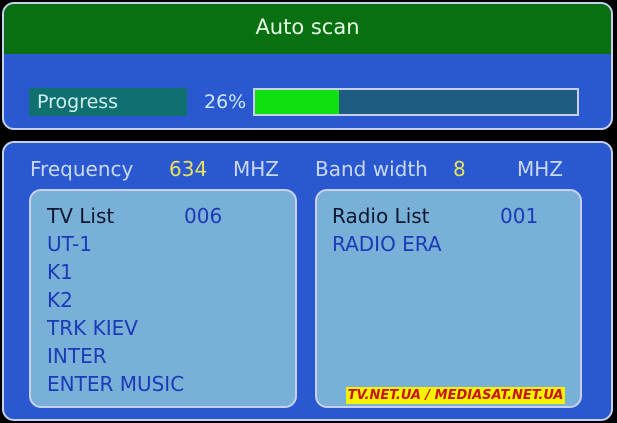 The width and height of the screenshot is (617, 423). I want to click on tv-list-count: 006, so click(203, 216).